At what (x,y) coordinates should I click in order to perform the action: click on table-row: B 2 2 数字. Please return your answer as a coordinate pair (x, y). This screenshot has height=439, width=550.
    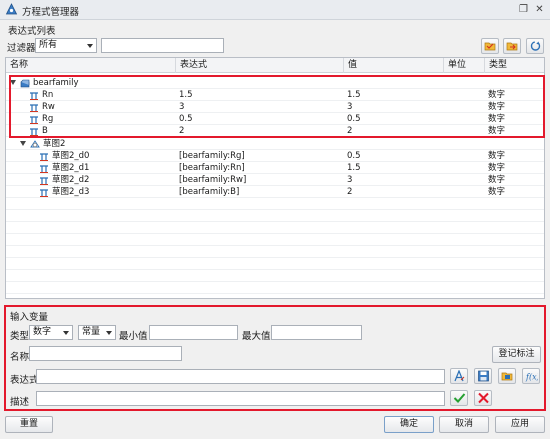
    Looking at the image, I should click on (275, 131).